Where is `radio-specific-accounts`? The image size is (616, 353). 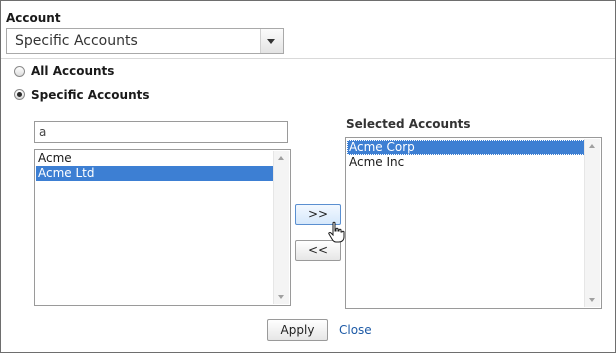
radio-specific-accounts is located at coordinates (19, 94).